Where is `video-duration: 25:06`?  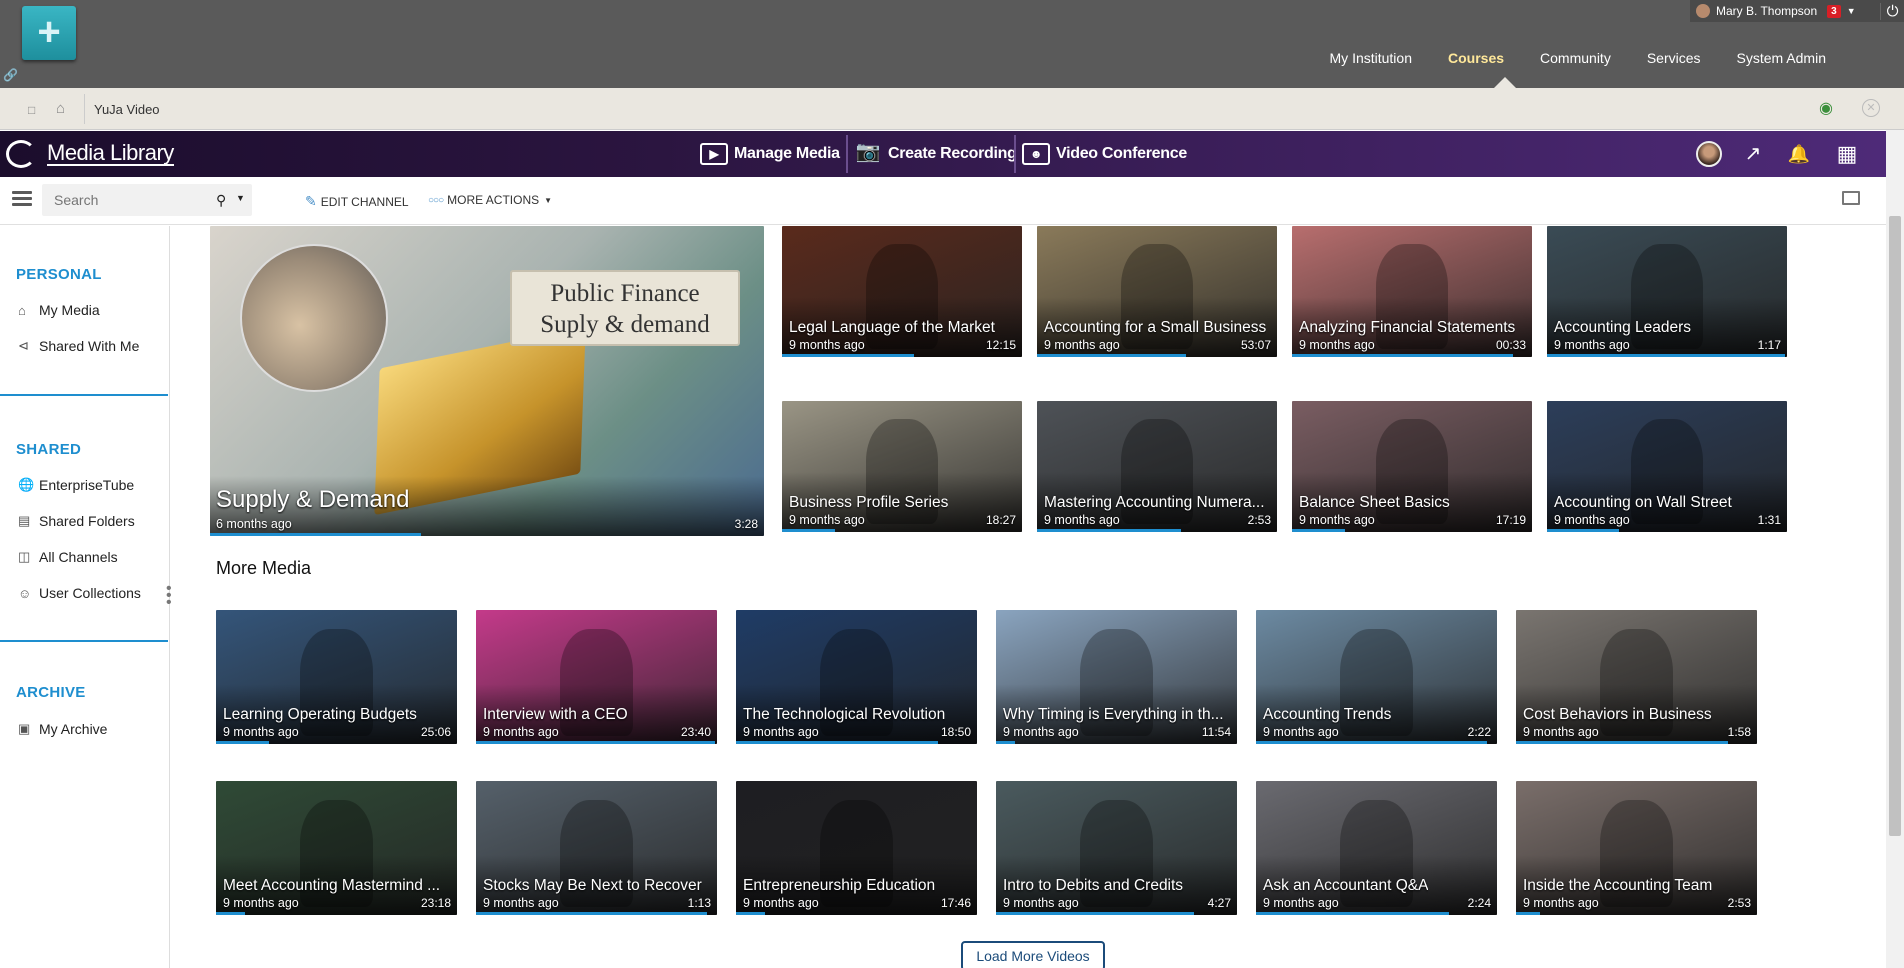 video-duration: 25:06 is located at coordinates (435, 732).